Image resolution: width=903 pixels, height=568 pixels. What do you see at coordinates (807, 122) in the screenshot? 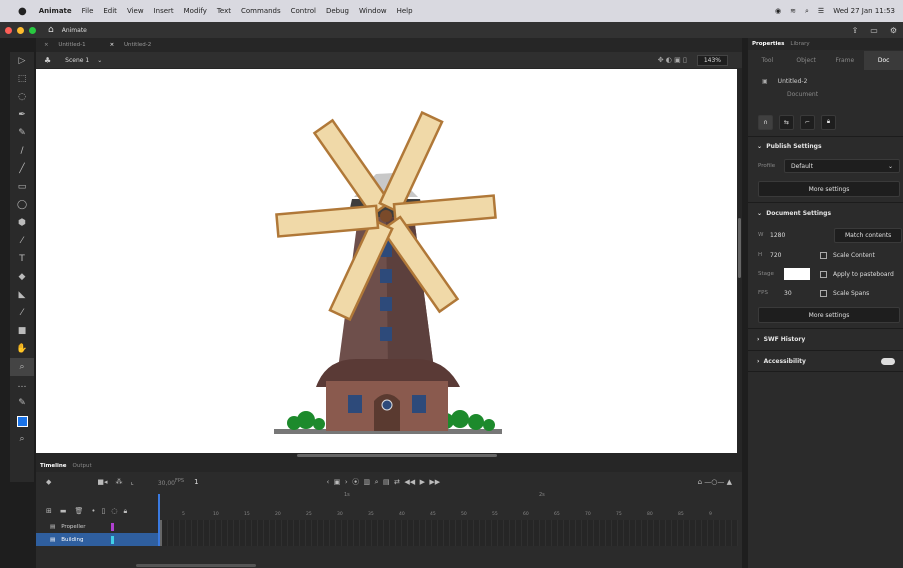
I see `rulers-icon: ⌐` at bounding box center [807, 122].